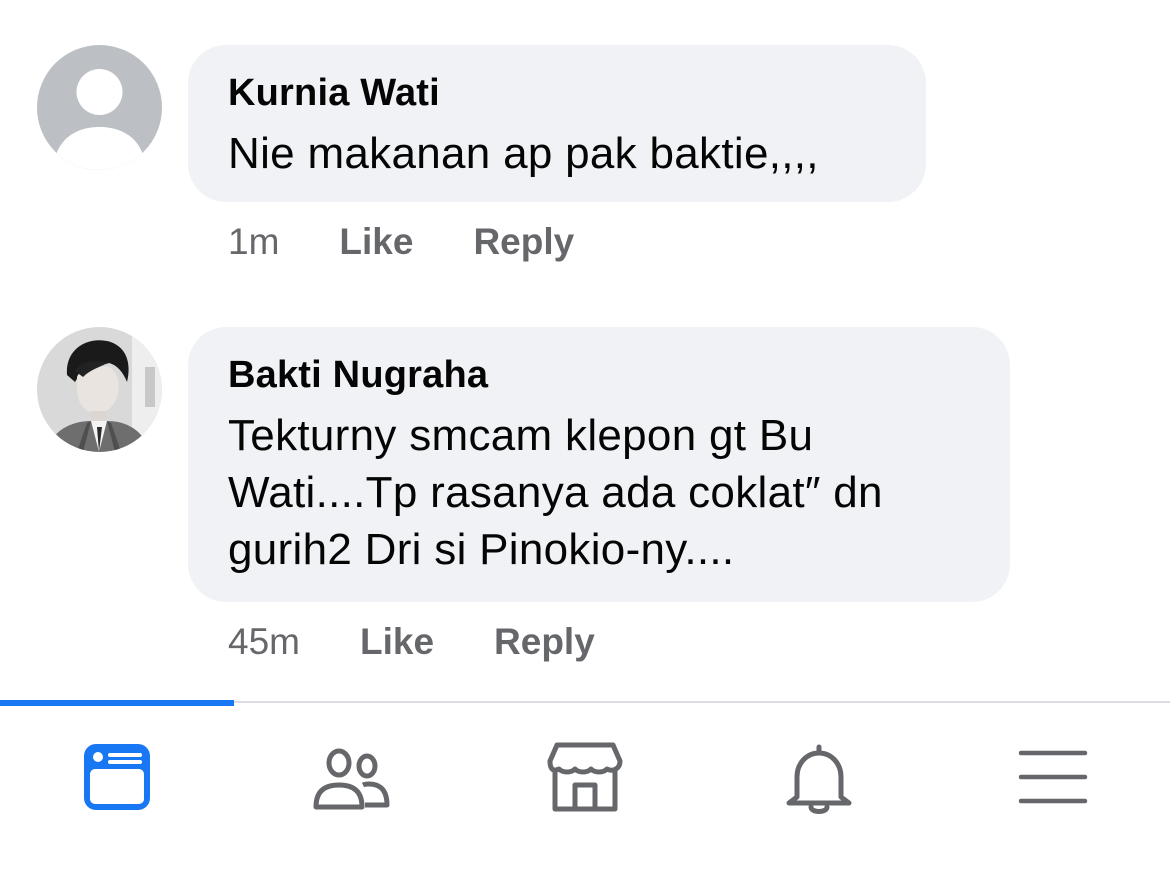  Describe the element at coordinates (585, 777) in the screenshot. I see `marketplace-icon` at that location.